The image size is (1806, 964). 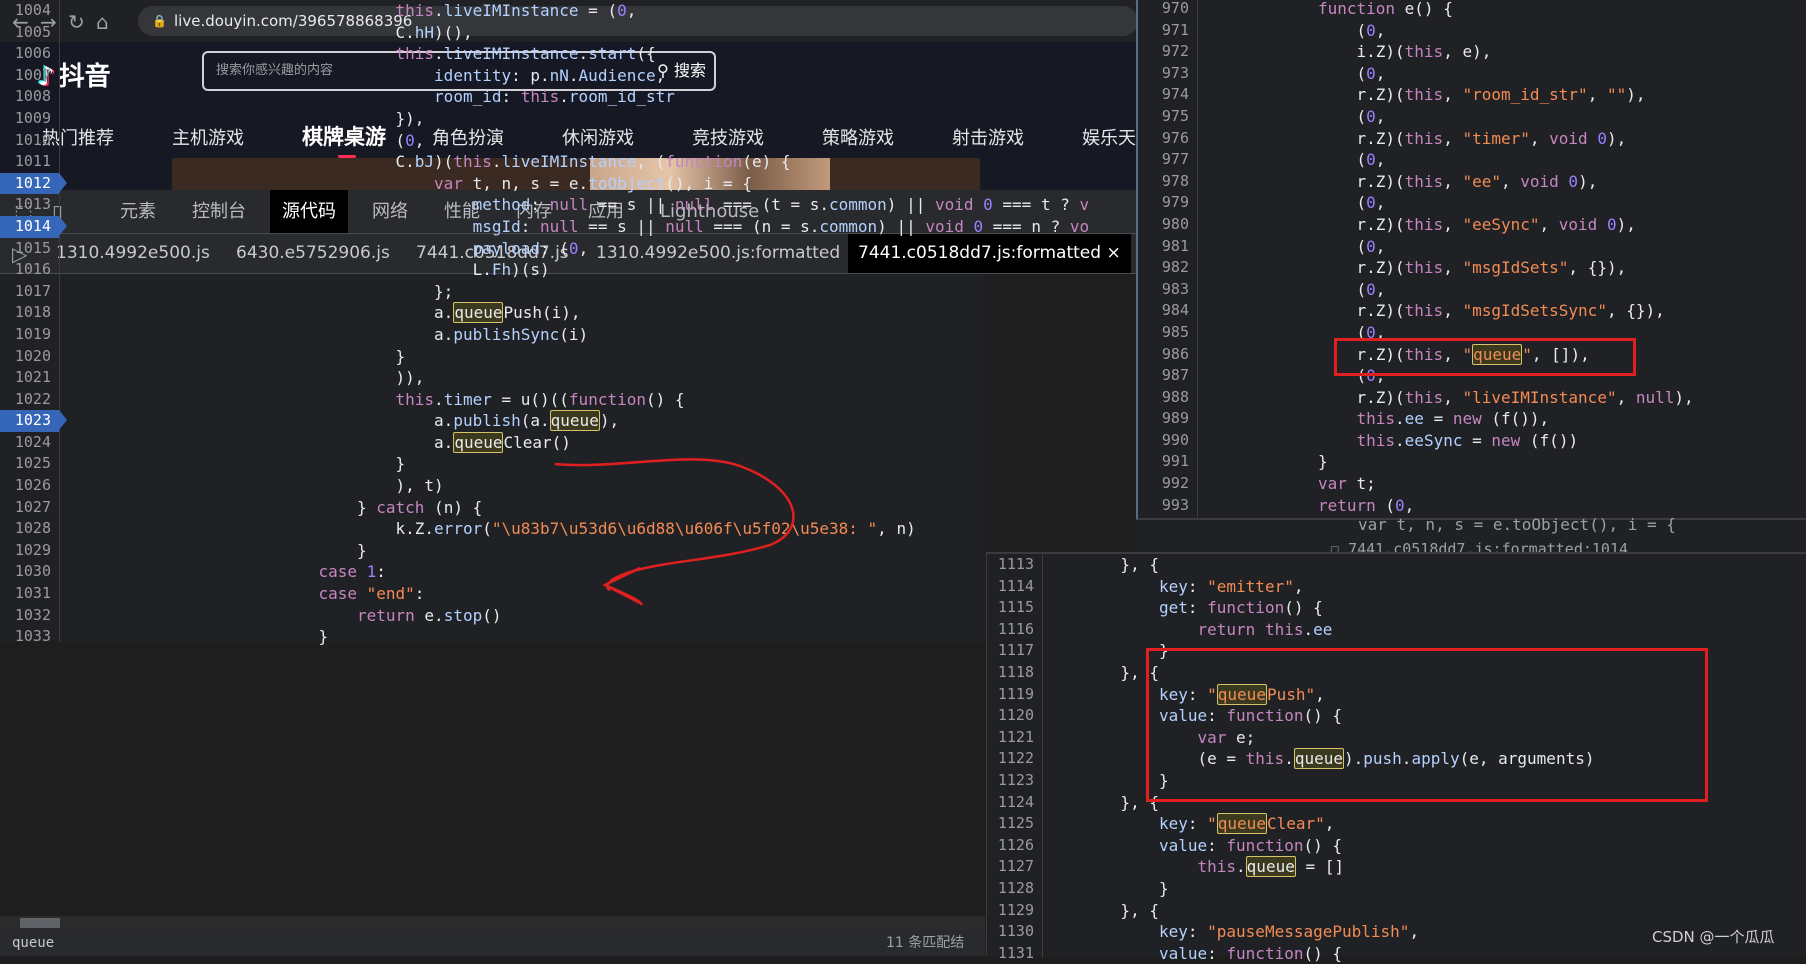 I want to click on line-number: 974, so click(x=1175, y=94).